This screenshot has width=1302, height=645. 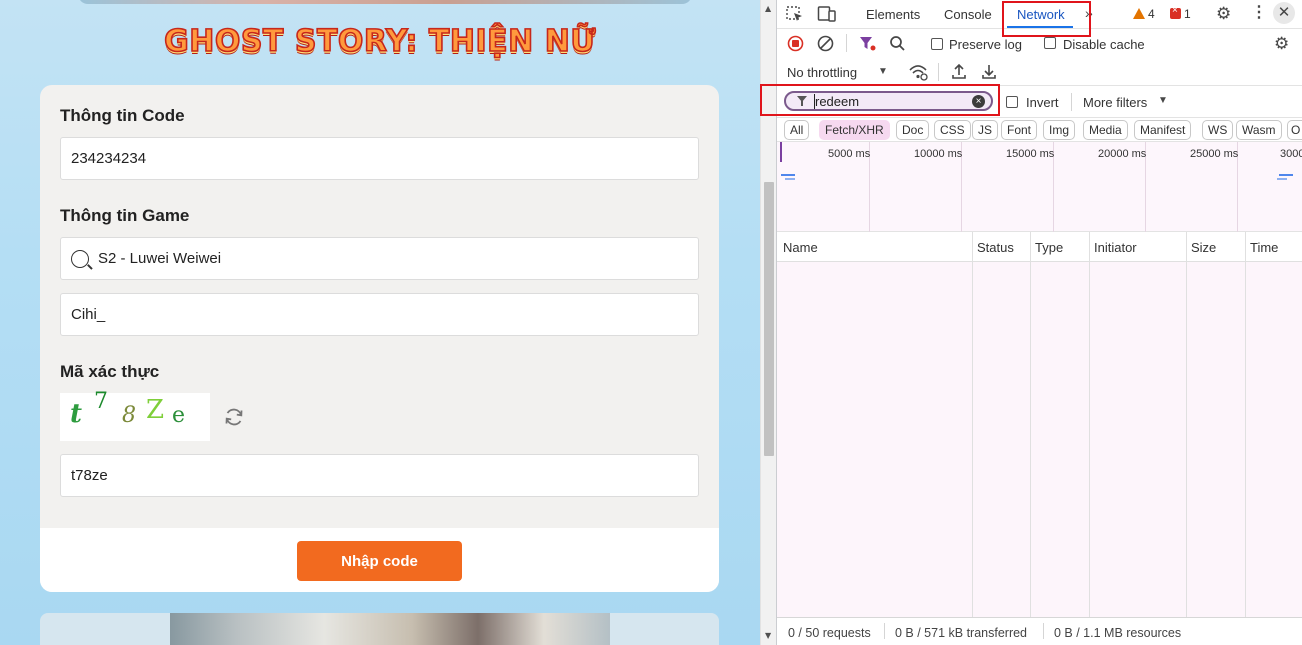 What do you see at coordinates (1122, 154) in the screenshot?
I see `timeline-label: 20000 ms` at bounding box center [1122, 154].